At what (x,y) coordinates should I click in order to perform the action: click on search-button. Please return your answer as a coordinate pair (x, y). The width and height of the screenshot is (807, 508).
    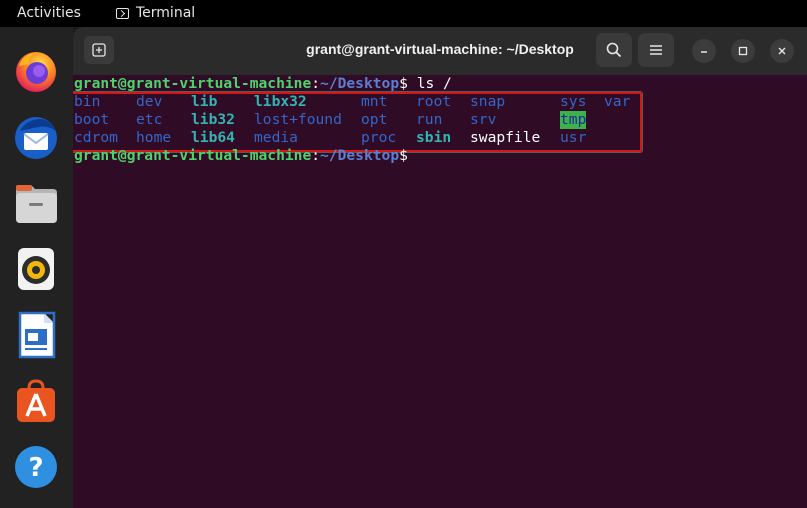
    Looking at the image, I should click on (614, 50).